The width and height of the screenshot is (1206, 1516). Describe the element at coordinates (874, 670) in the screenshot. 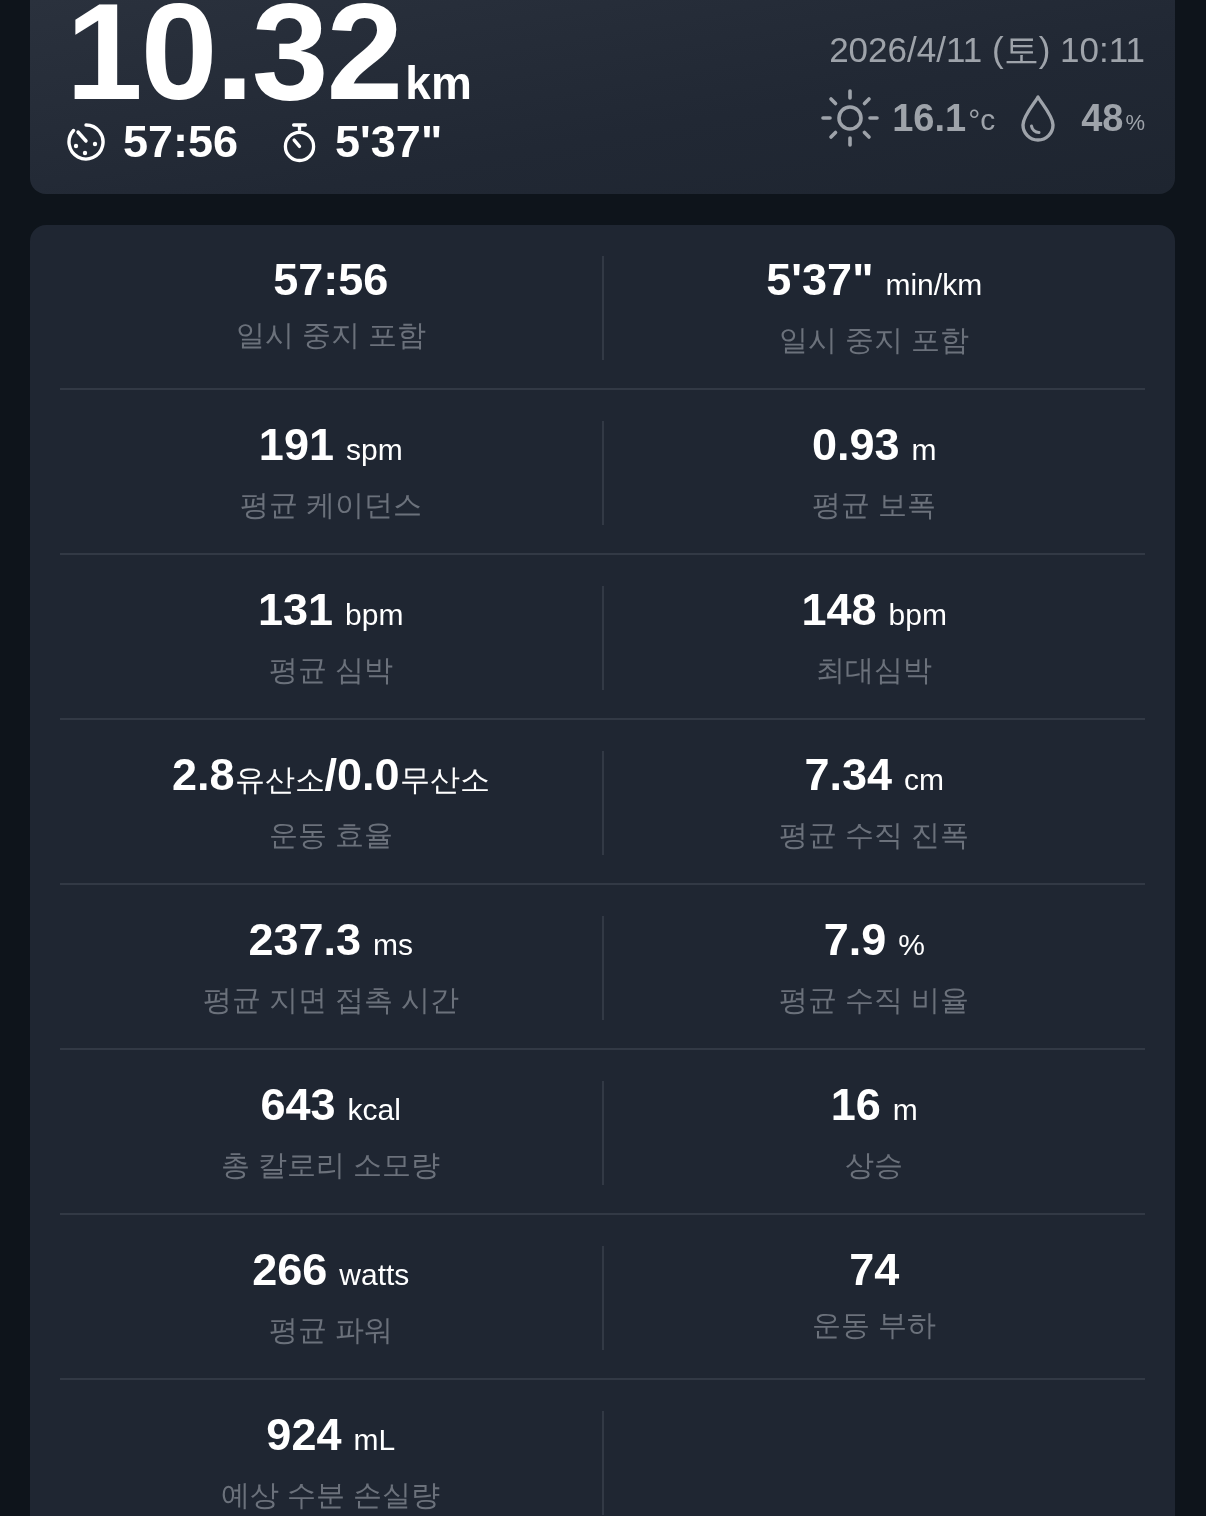

I see `metric-label: 최대심박` at that location.